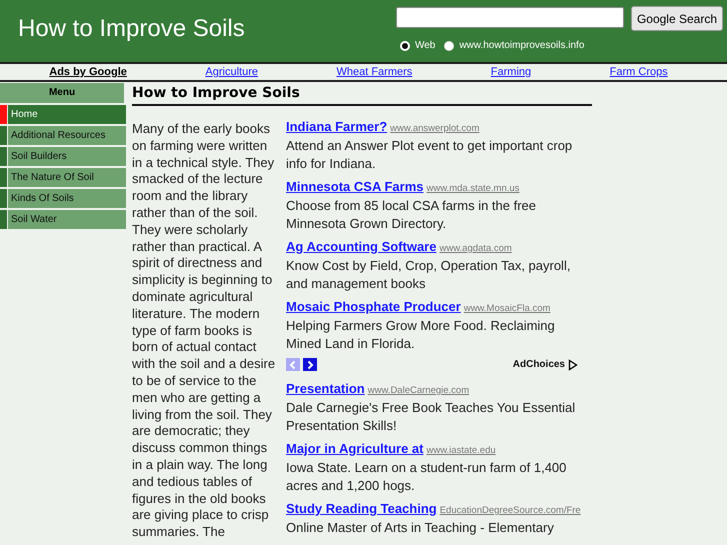 This screenshot has height=545, width=727. What do you see at coordinates (310, 364) in the screenshot?
I see `next-button` at bounding box center [310, 364].